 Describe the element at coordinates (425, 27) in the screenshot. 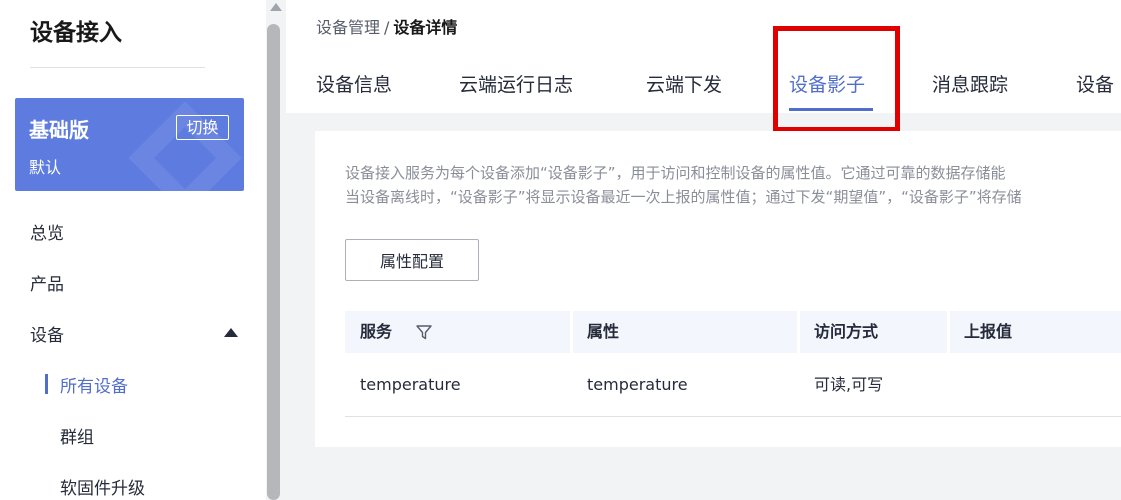

I see `breadcrumb-current: 设备详情` at that location.